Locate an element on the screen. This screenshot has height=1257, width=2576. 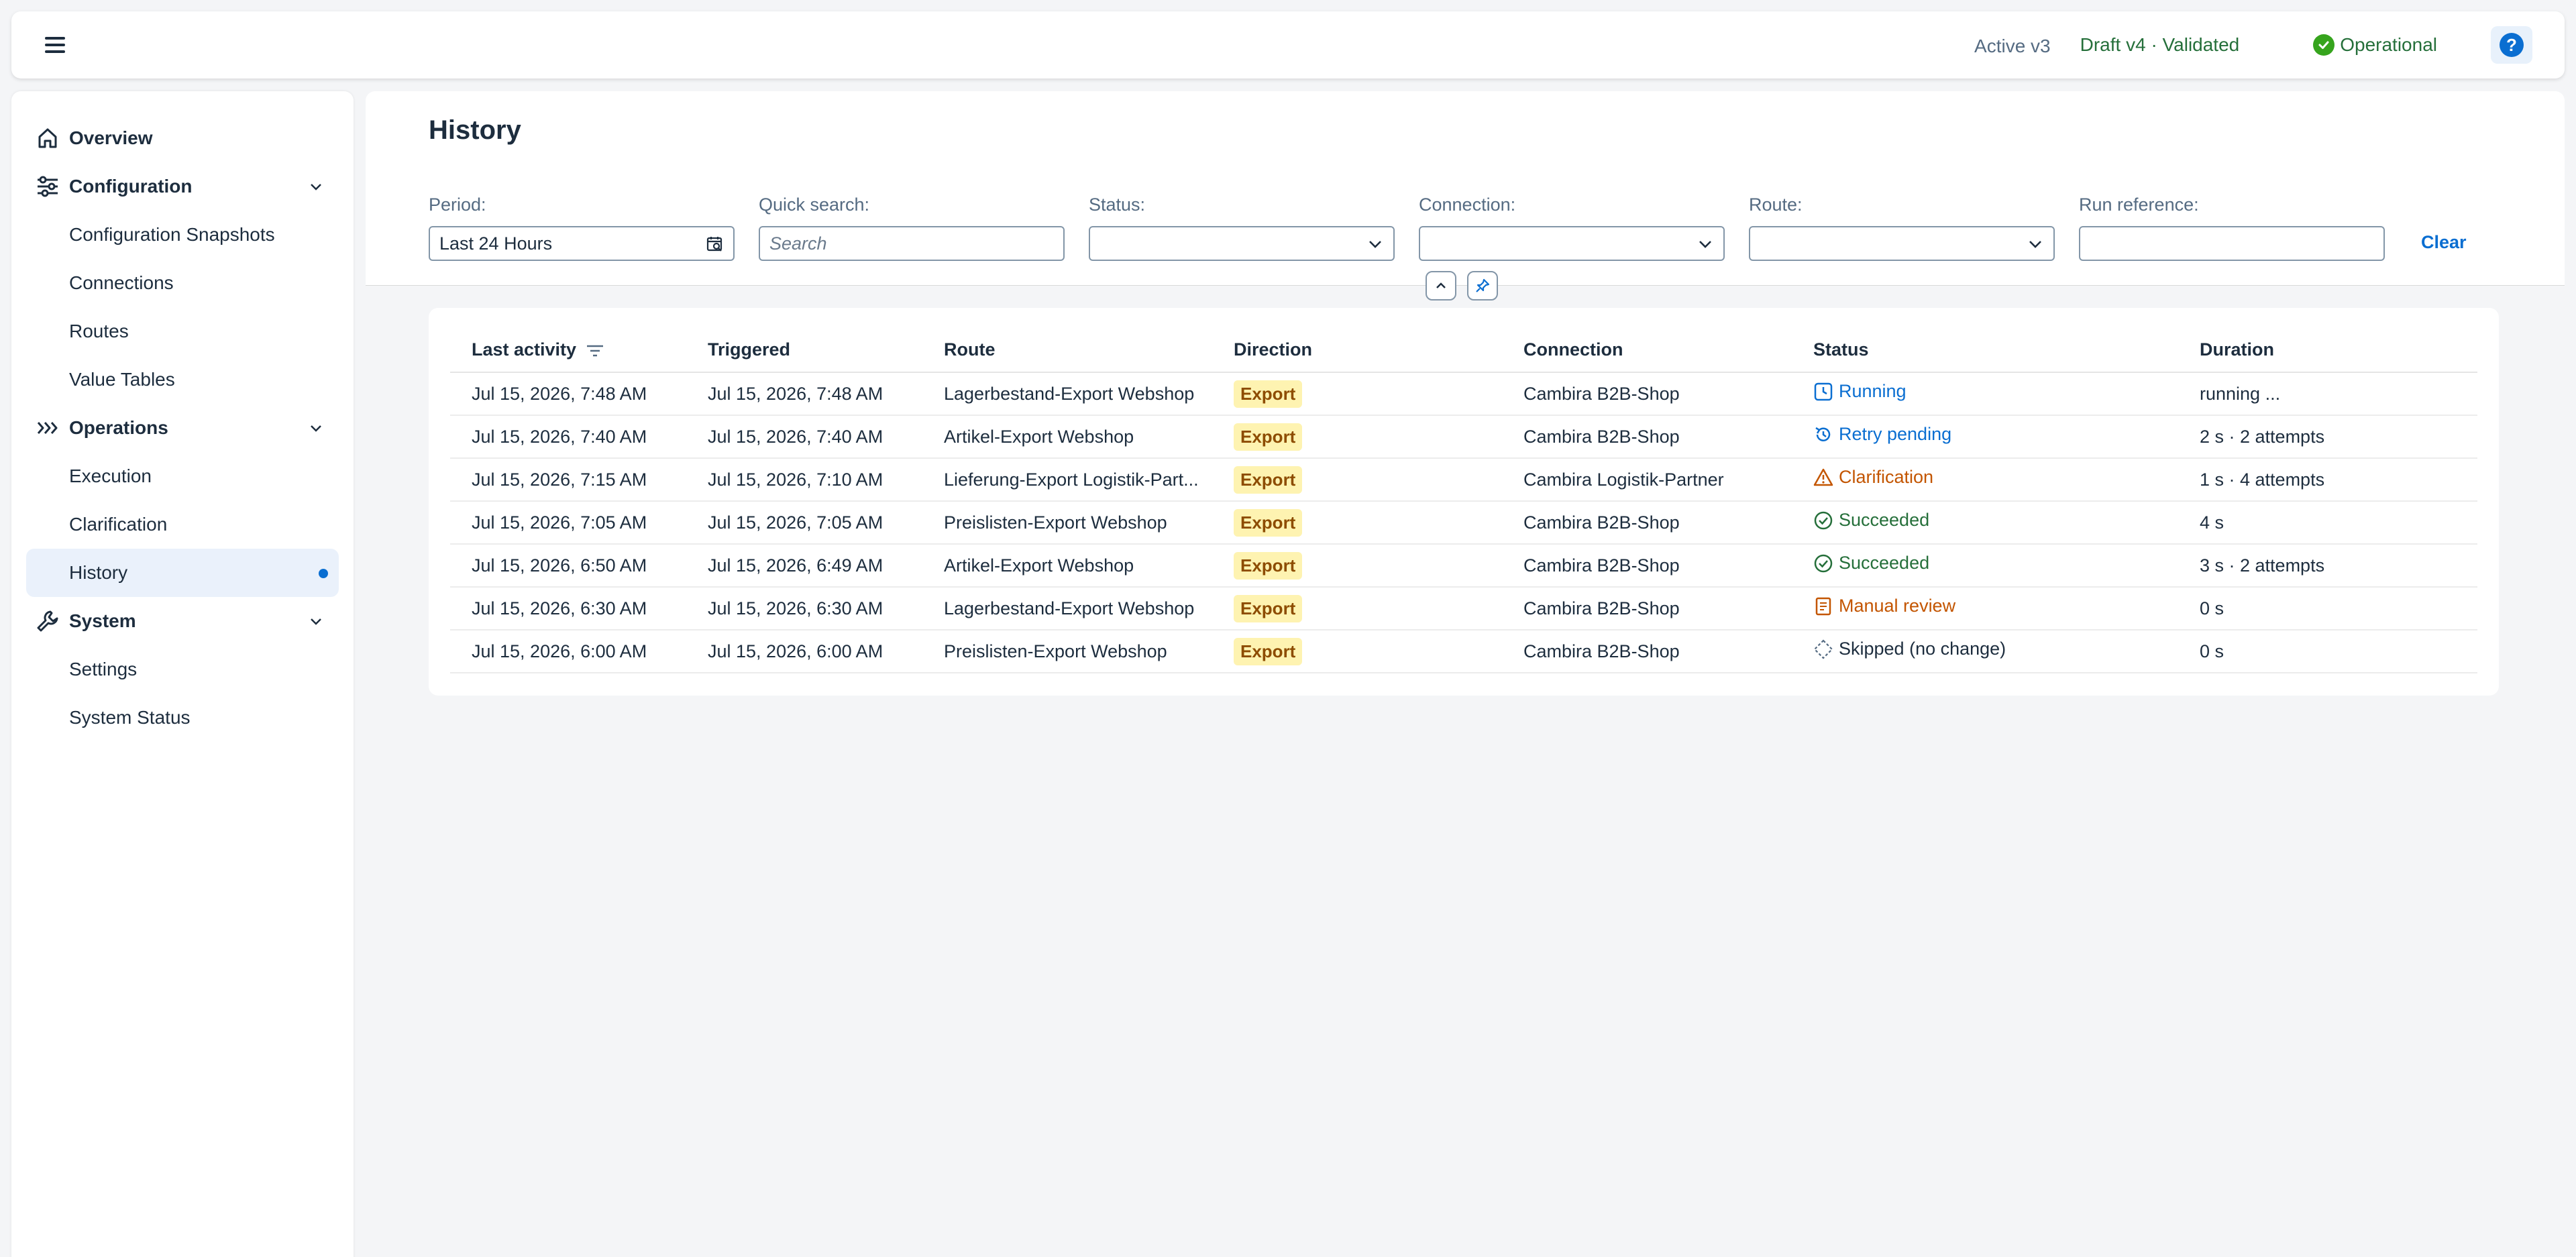
connection-label: Connection: is located at coordinates (1467, 205).